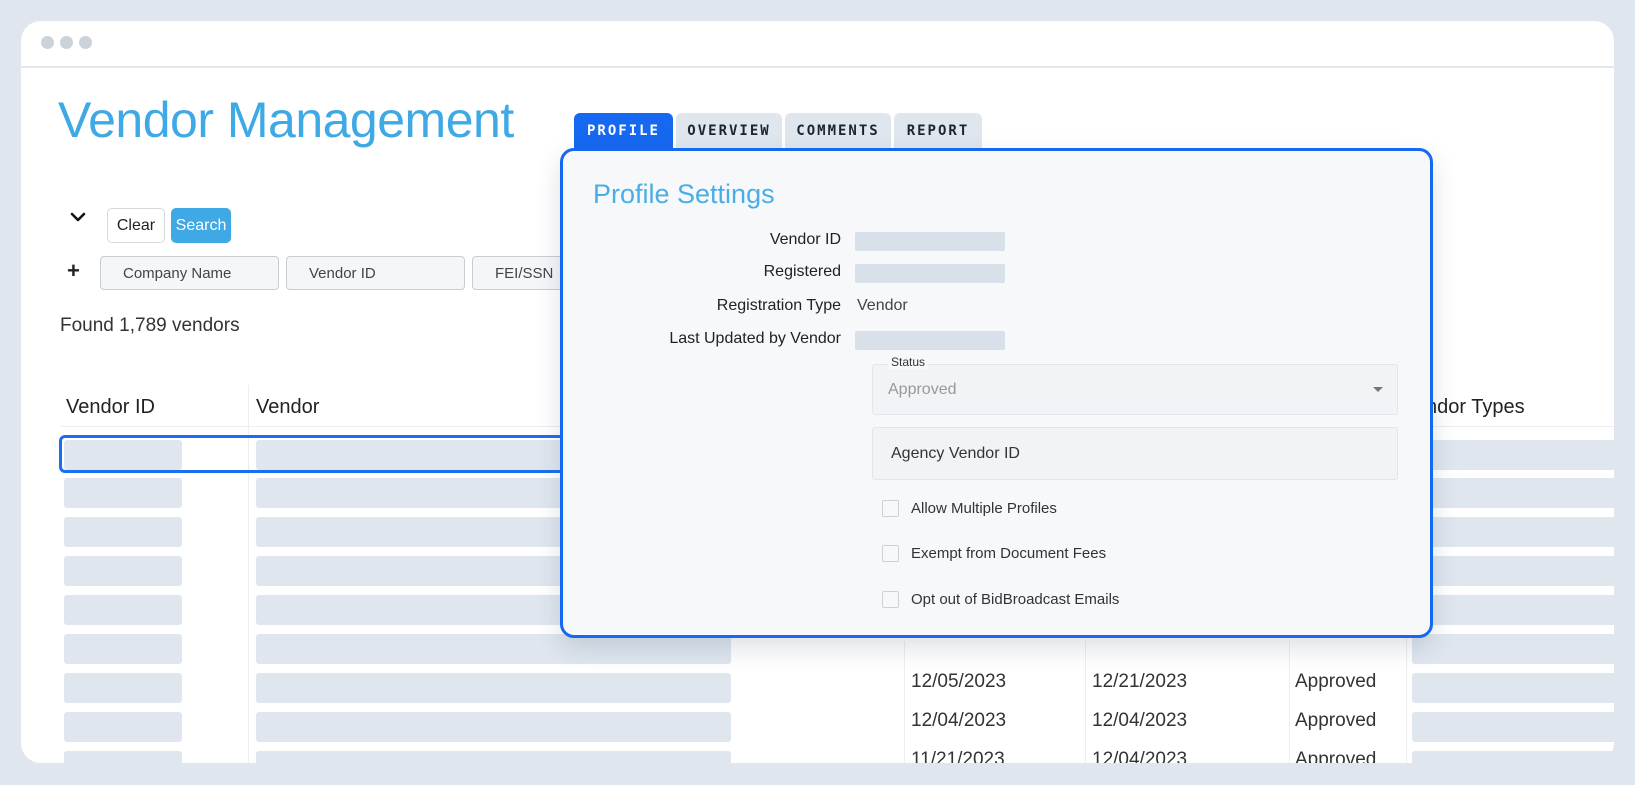 The image size is (1635, 785). I want to click on opt-out-bidbroadcast-checkbox, so click(890, 599).